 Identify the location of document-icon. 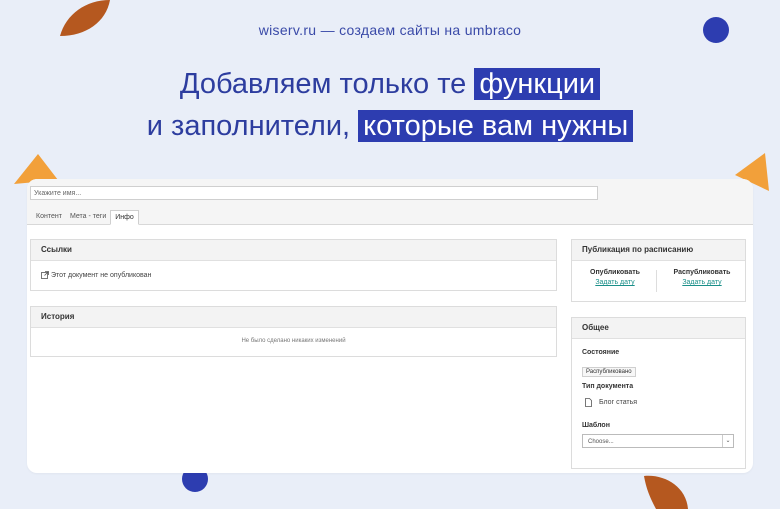
(588, 402).